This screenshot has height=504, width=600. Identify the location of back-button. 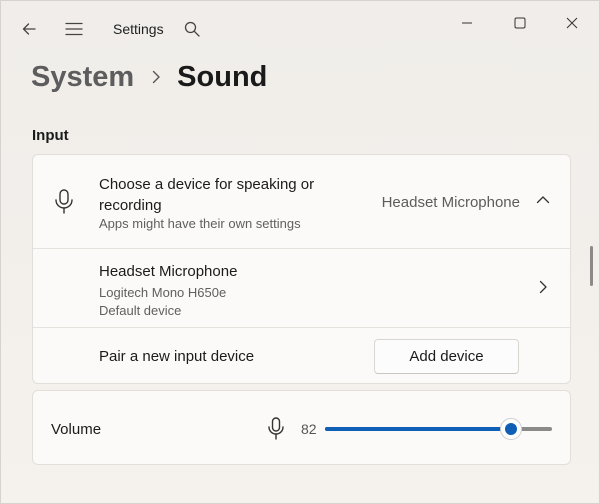
(29, 29).